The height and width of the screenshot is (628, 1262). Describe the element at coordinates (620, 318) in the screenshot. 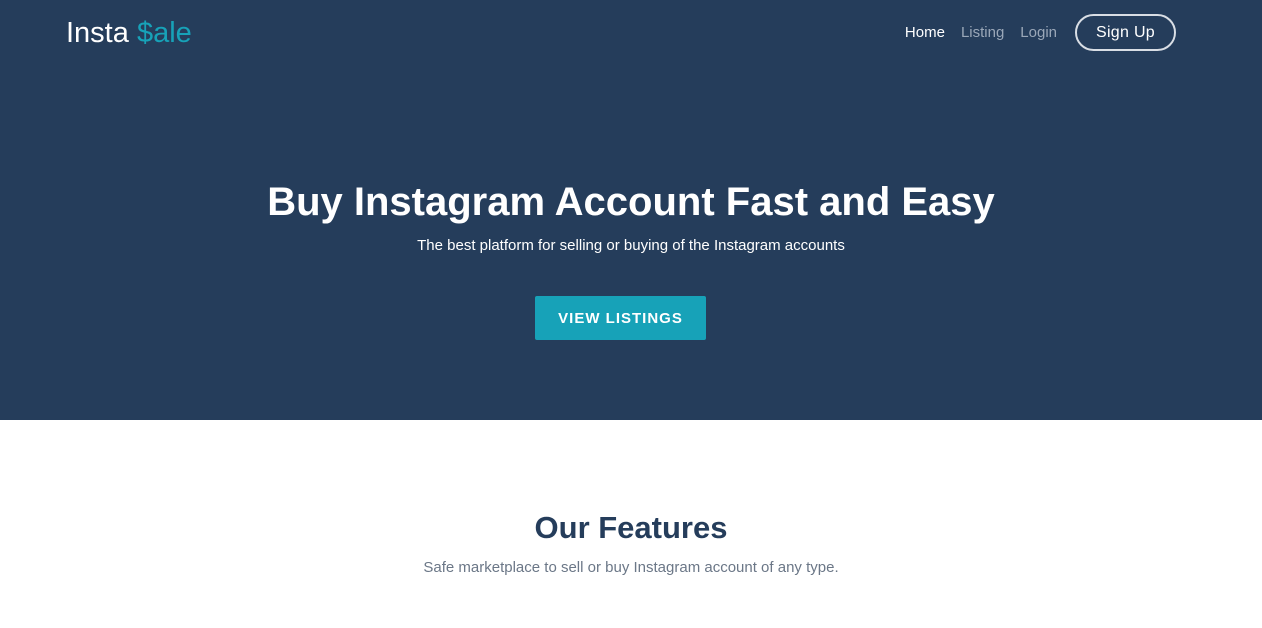

I see `view-listings-button: VIEW LISTINGS` at that location.